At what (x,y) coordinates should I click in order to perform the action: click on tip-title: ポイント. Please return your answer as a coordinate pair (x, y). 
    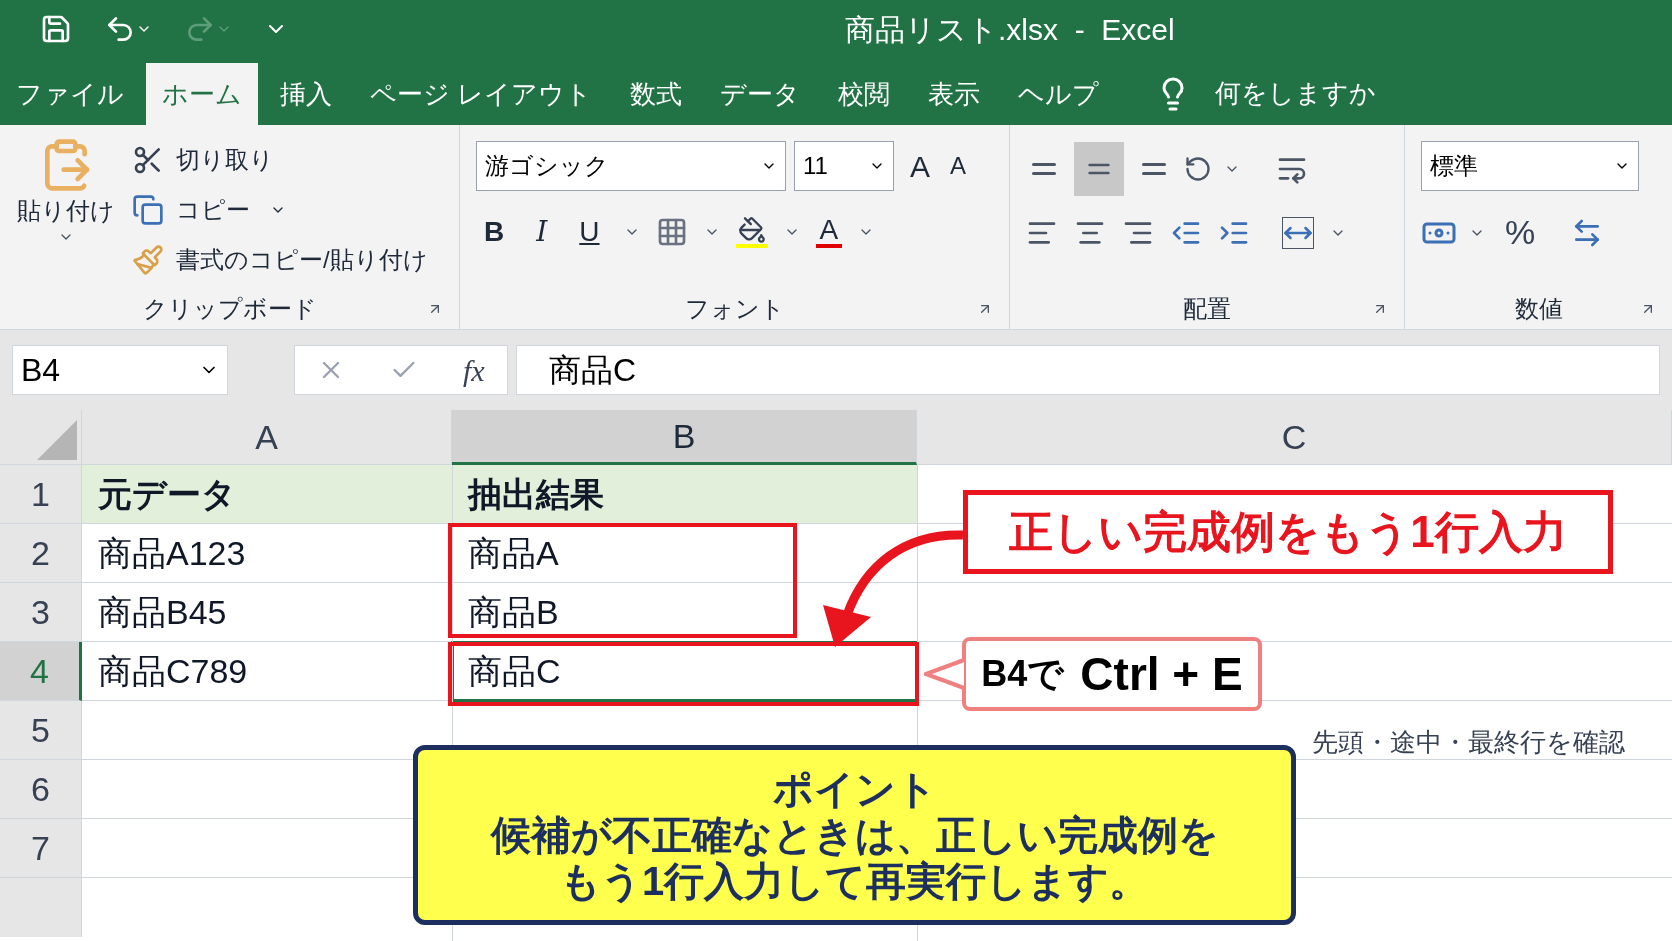
    Looking at the image, I should click on (854, 789).